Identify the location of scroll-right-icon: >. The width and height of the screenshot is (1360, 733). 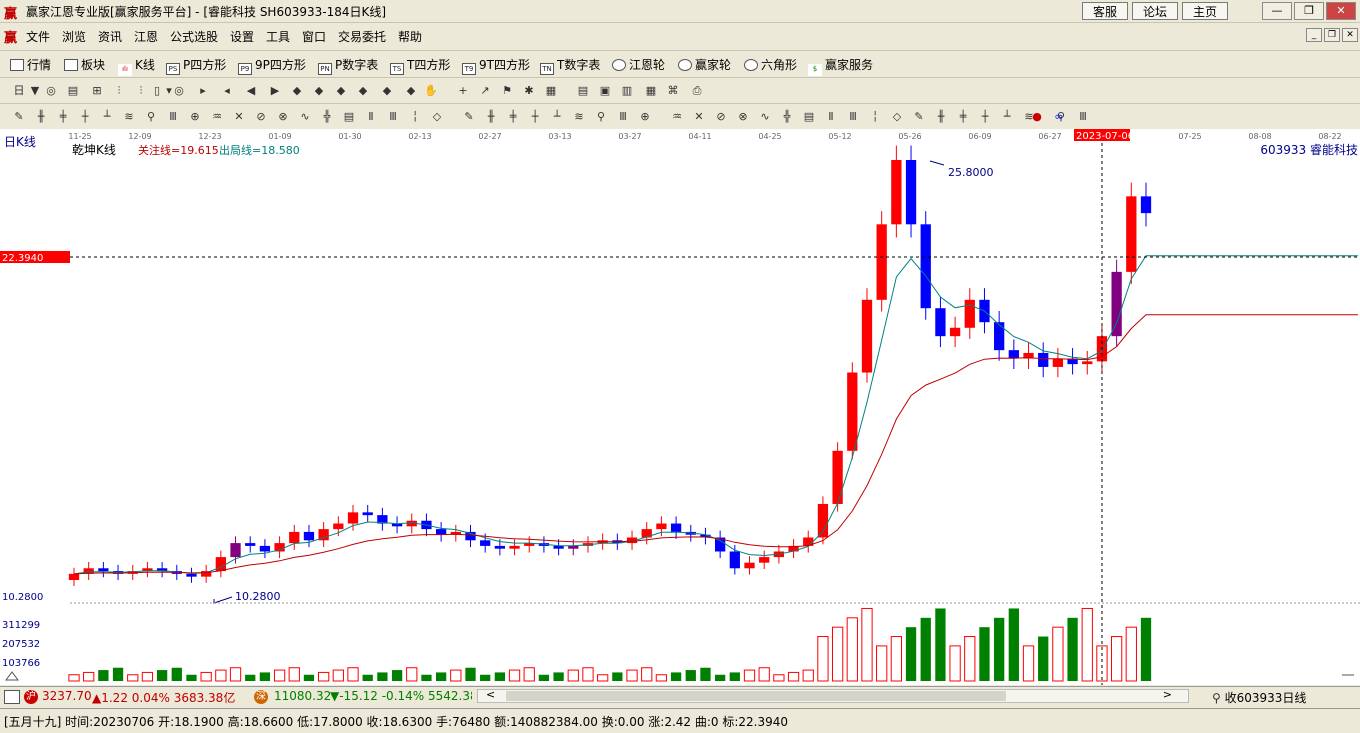
(1167, 694).